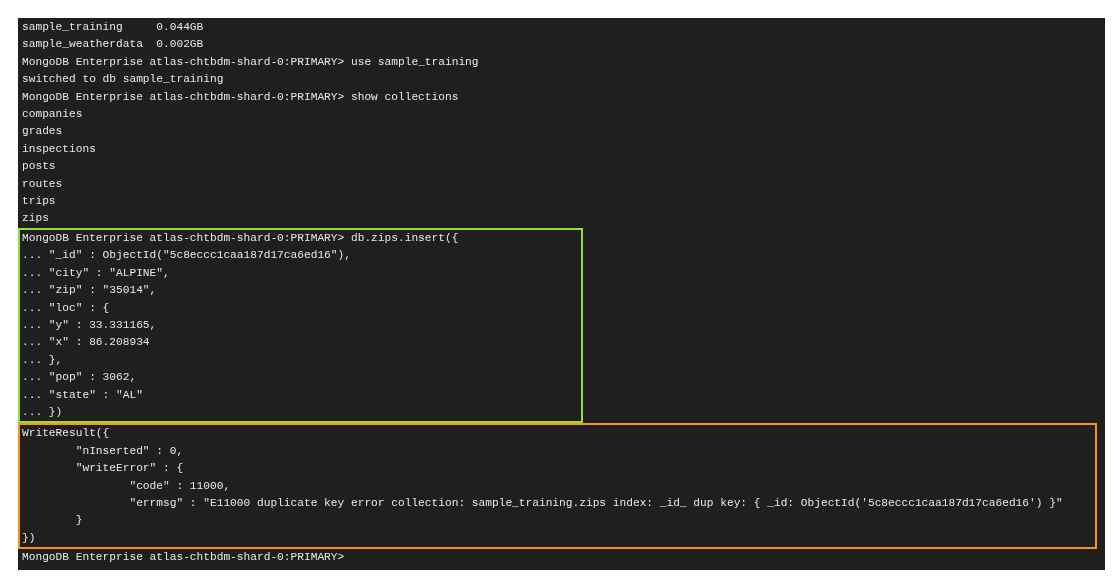  What do you see at coordinates (112, 27) in the screenshot?
I see `terminal-line: sample_training 0.044GB` at bounding box center [112, 27].